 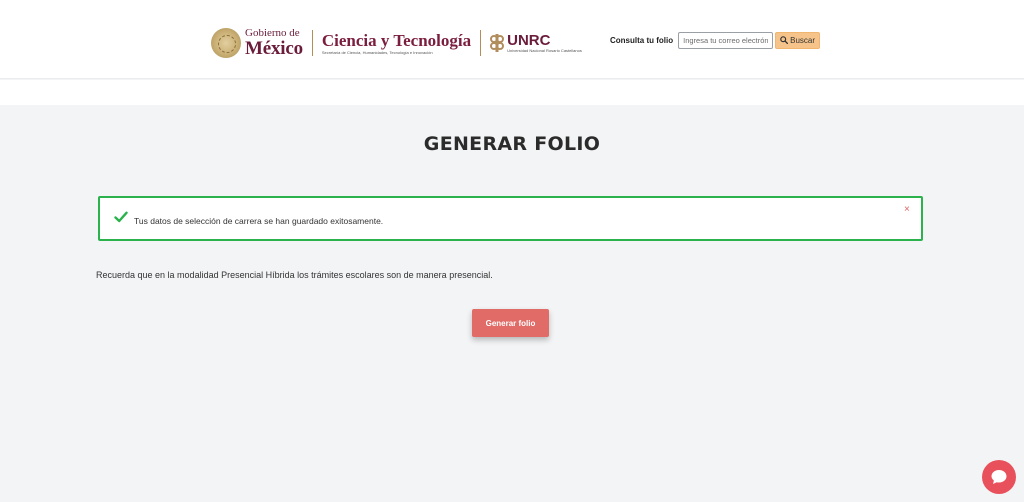 I want to click on chat-button, so click(x=999, y=477).